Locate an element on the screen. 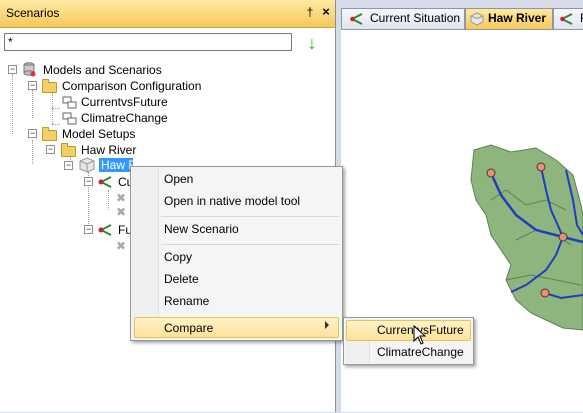 The height and width of the screenshot is (413, 583). tree-node-model-setups: Model Setups is located at coordinates (98, 134).